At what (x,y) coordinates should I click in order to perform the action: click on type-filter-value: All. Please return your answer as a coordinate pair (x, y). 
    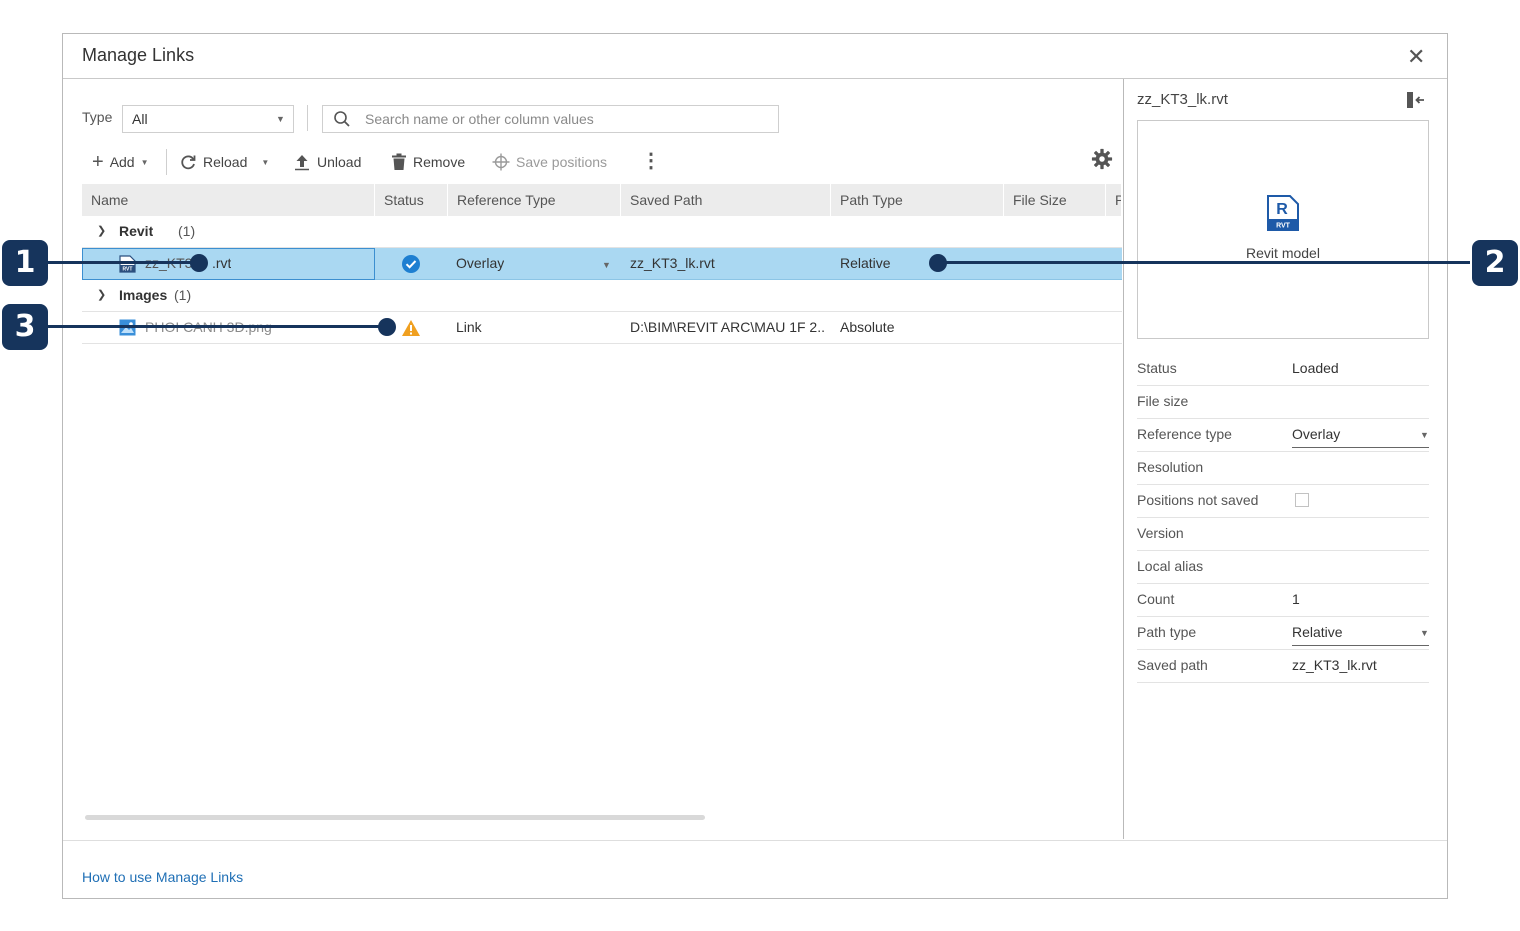
    Looking at the image, I should click on (140, 119).